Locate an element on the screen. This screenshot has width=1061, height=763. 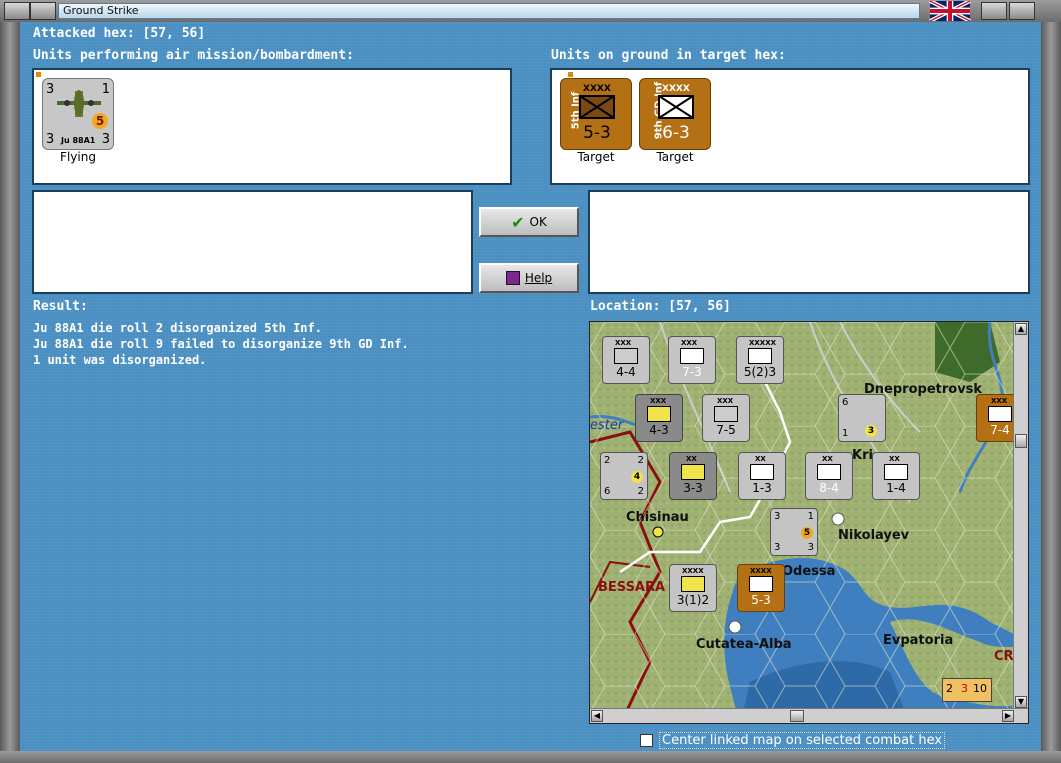
map-counter: XX 1-4 is located at coordinates (896, 476).